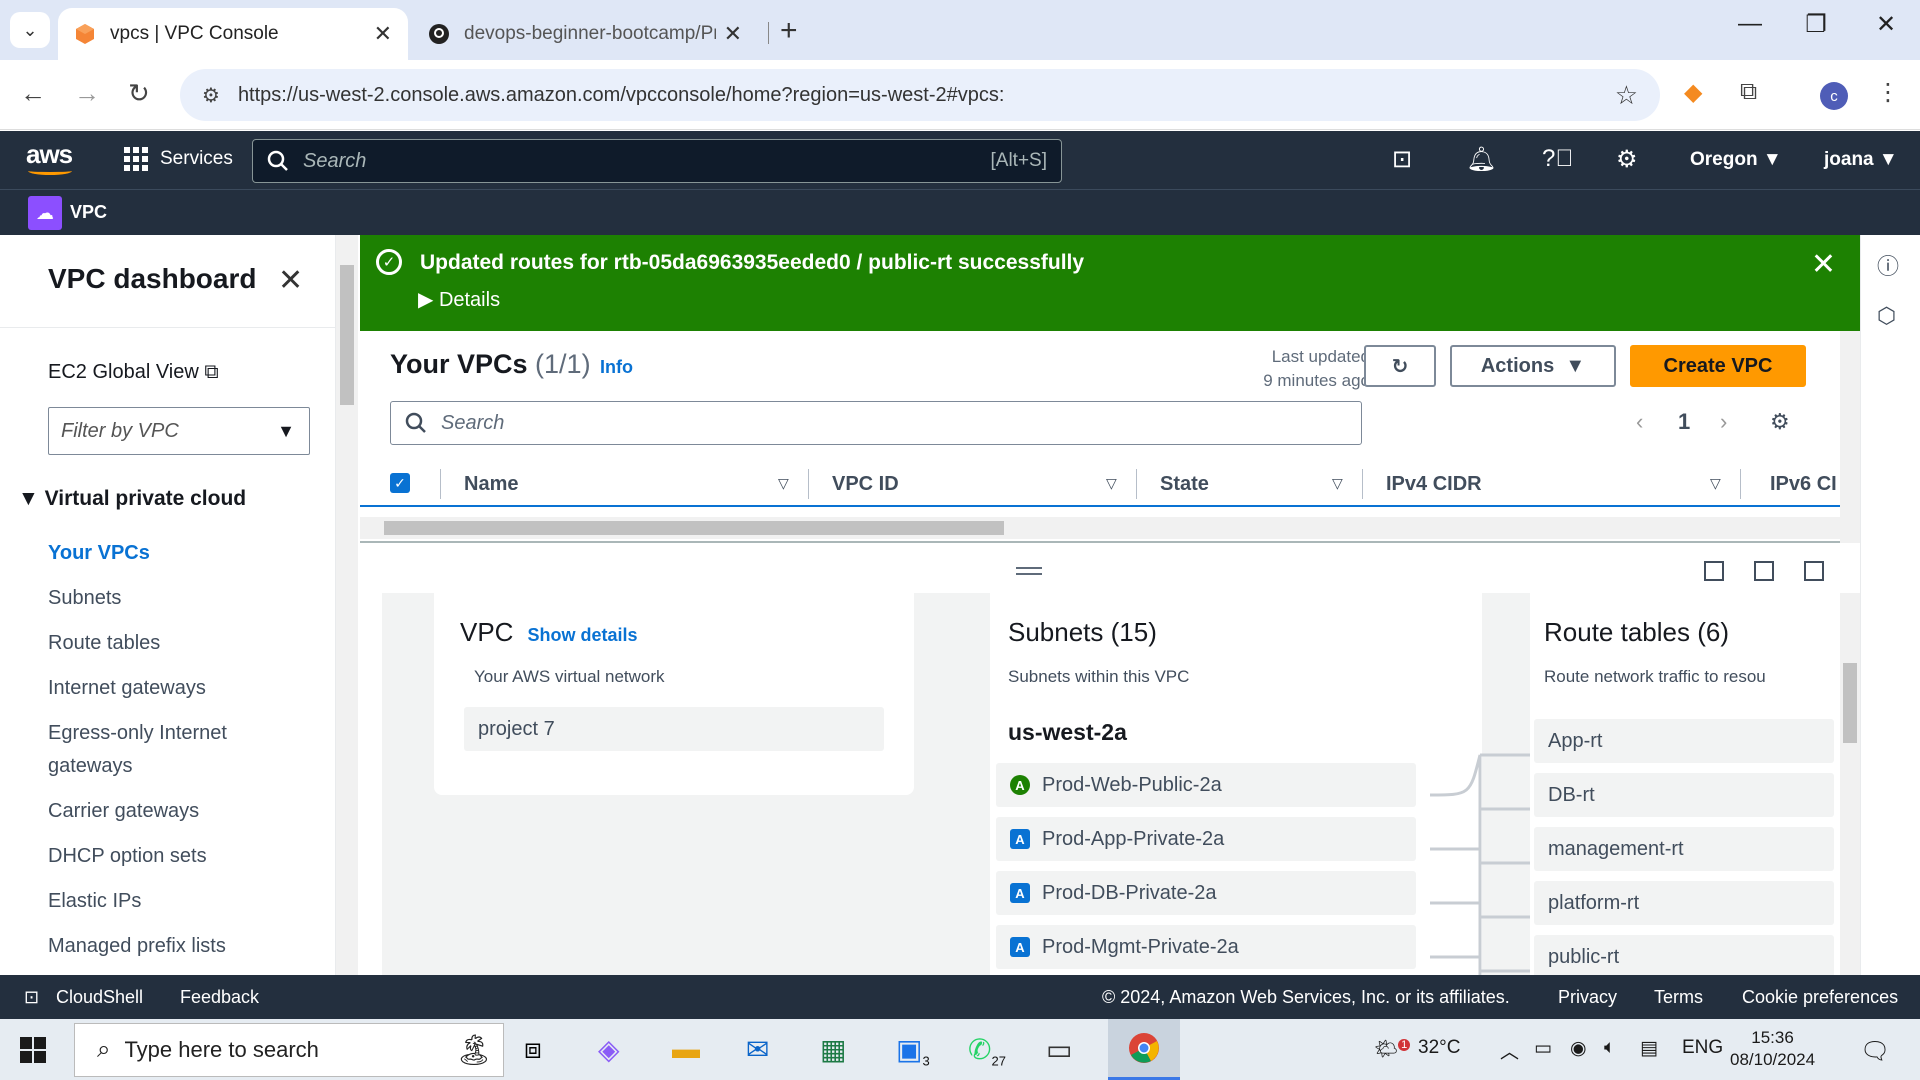 This screenshot has width=1920, height=1080. I want to click on outlook-icon: ✉, so click(757, 1049).